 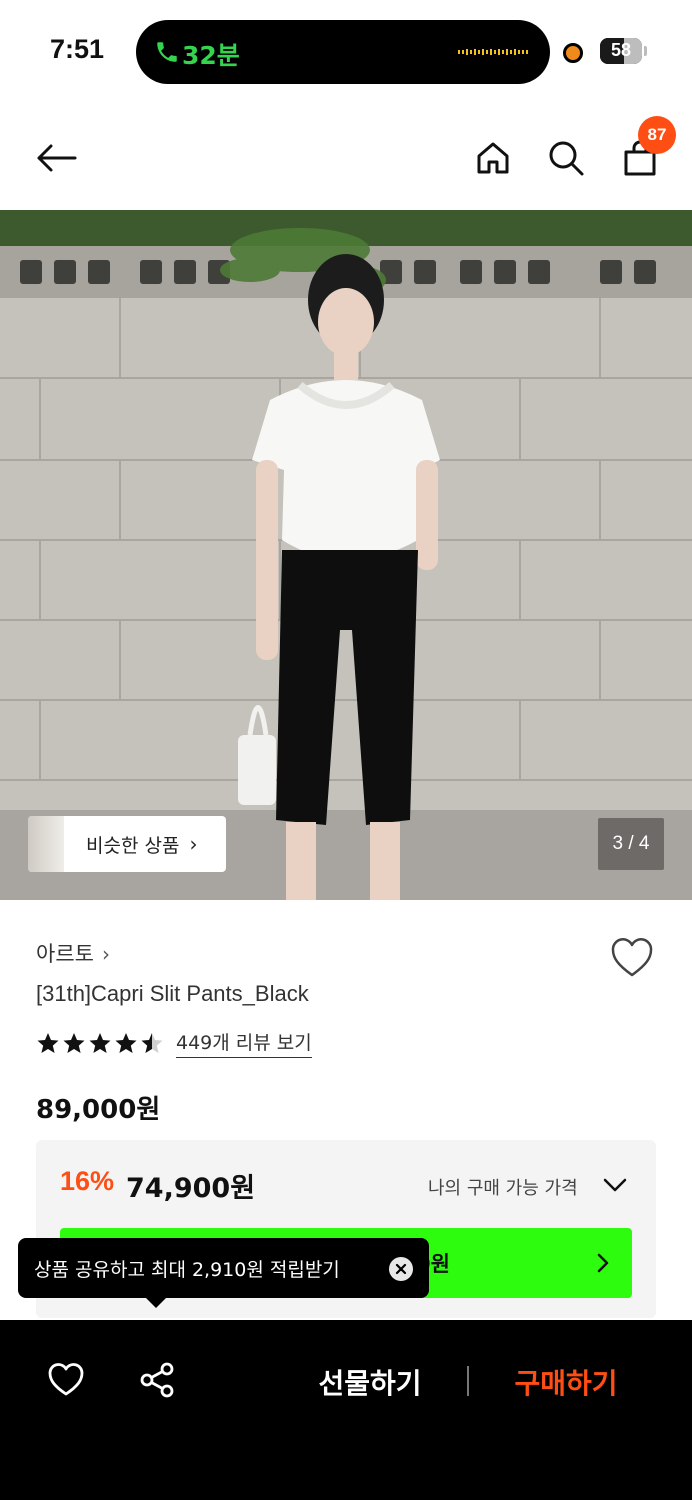 I want to click on dynamic-island-call: 32분, so click(x=343, y=52).